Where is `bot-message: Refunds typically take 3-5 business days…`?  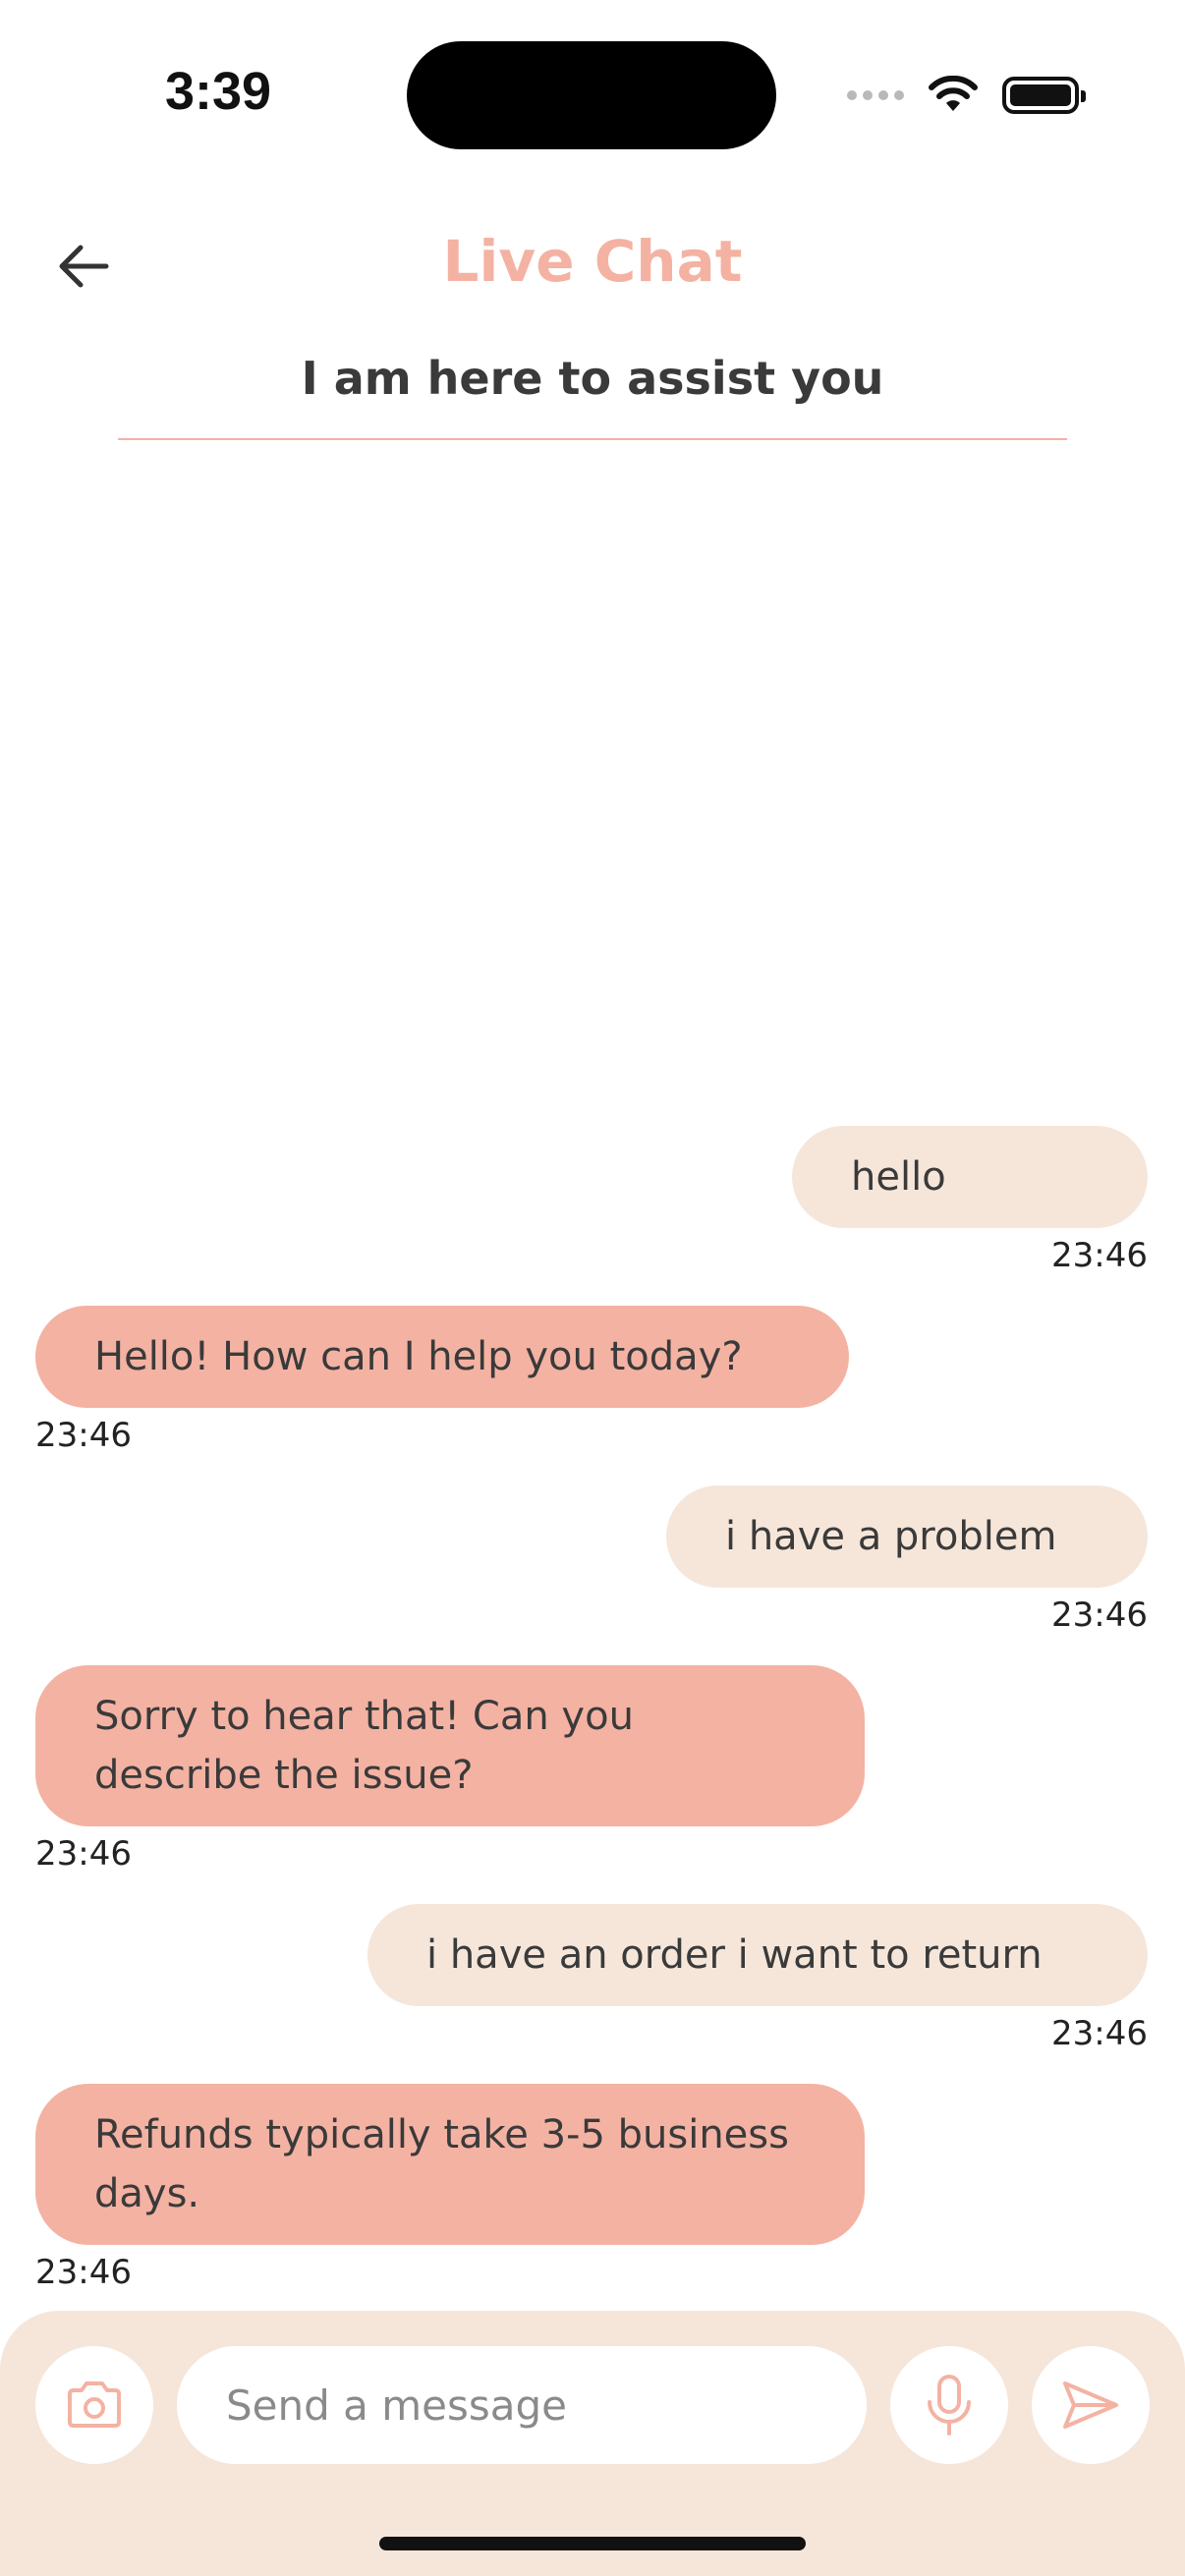
bot-message: Refunds typically take 3-5 business days… is located at coordinates (450, 2164).